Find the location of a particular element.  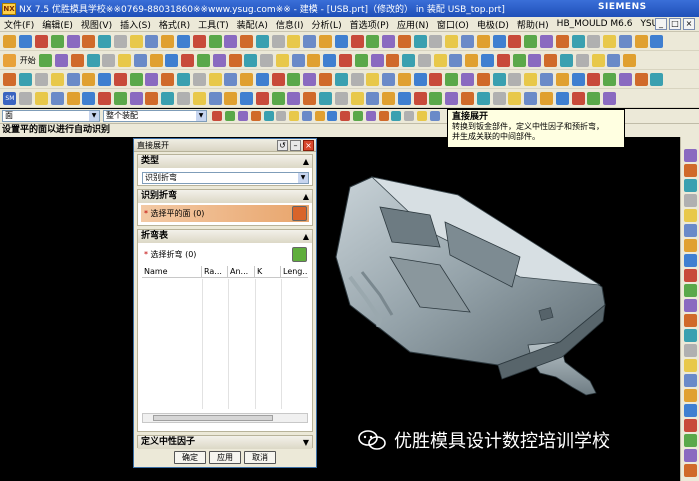

collapse-icon: – is located at coordinates (295, 145).